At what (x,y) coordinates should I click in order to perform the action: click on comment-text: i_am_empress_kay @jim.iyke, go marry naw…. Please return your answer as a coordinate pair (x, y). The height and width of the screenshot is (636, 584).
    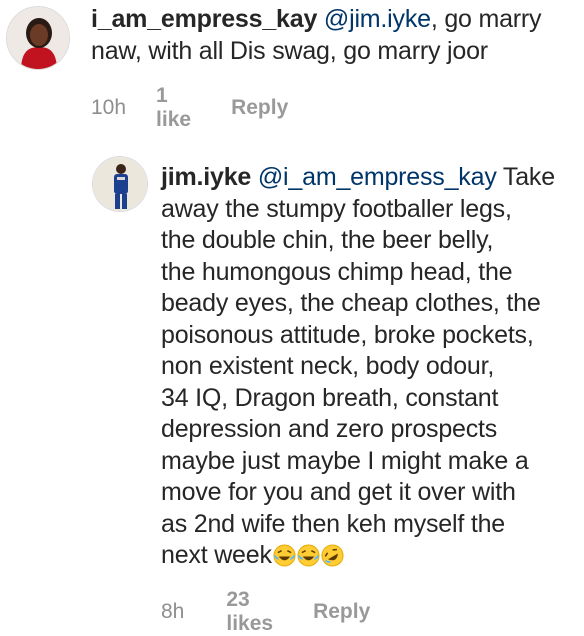
    Looking at the image, I should click on (331, 35).